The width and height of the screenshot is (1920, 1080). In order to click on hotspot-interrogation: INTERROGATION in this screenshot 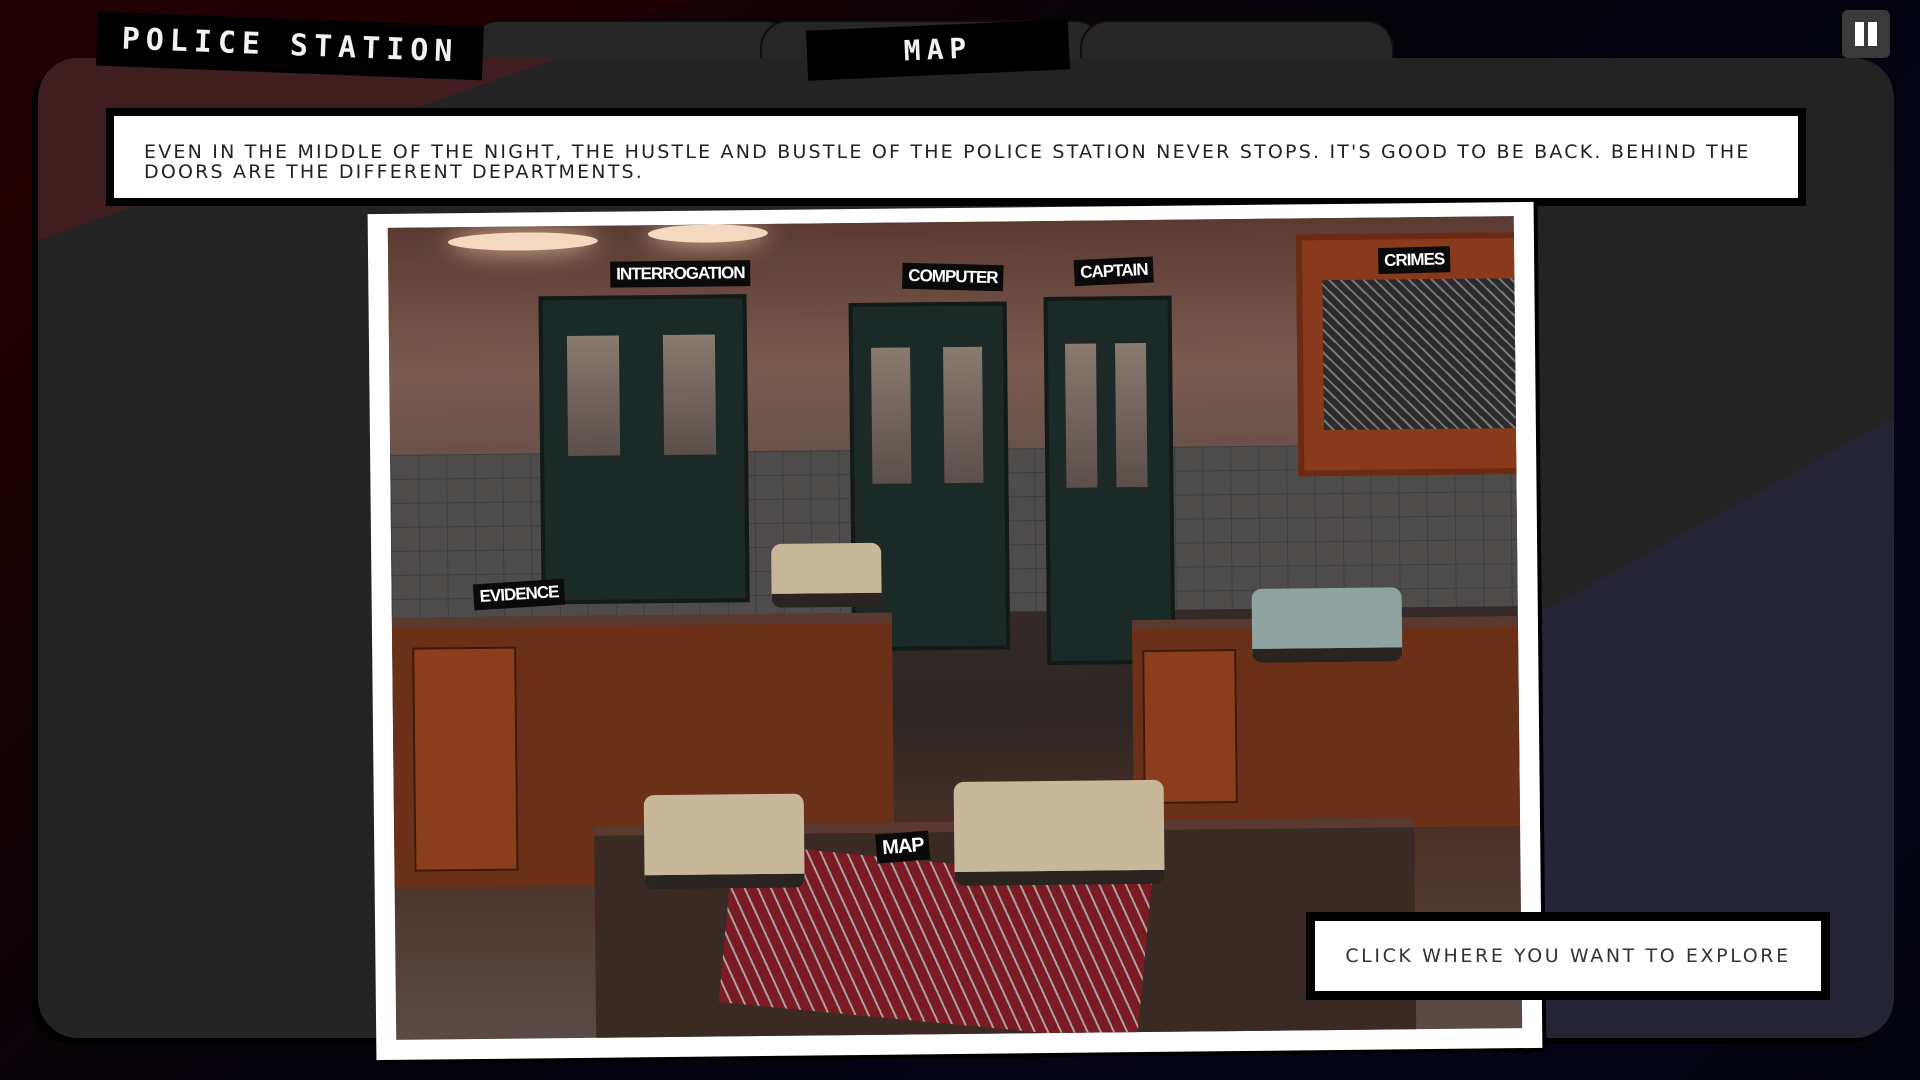, I will do `click(680, 274)`.